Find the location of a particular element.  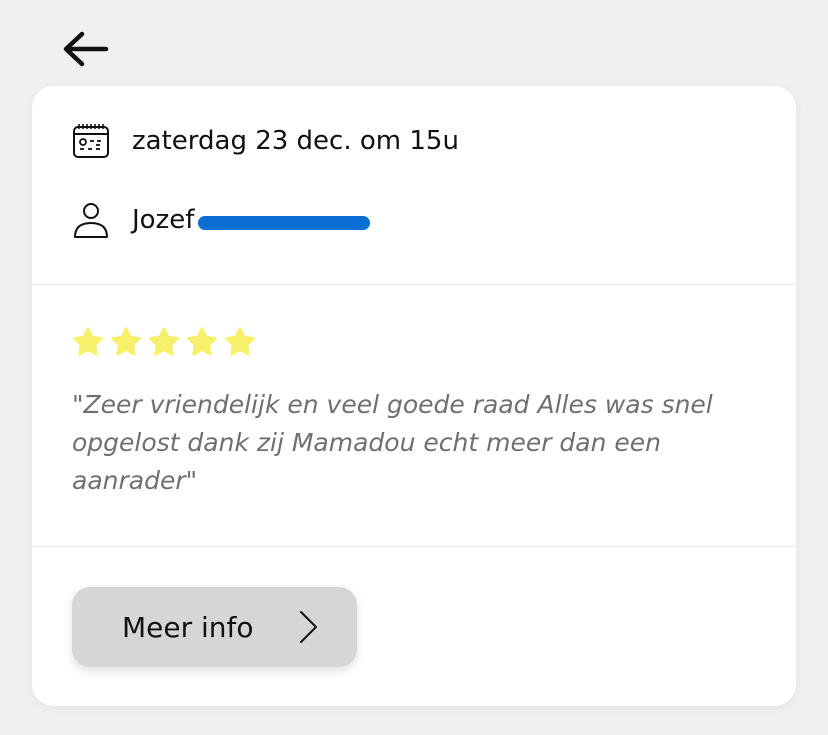

person-name-group: Jozef is located at coordinates (251, 220).